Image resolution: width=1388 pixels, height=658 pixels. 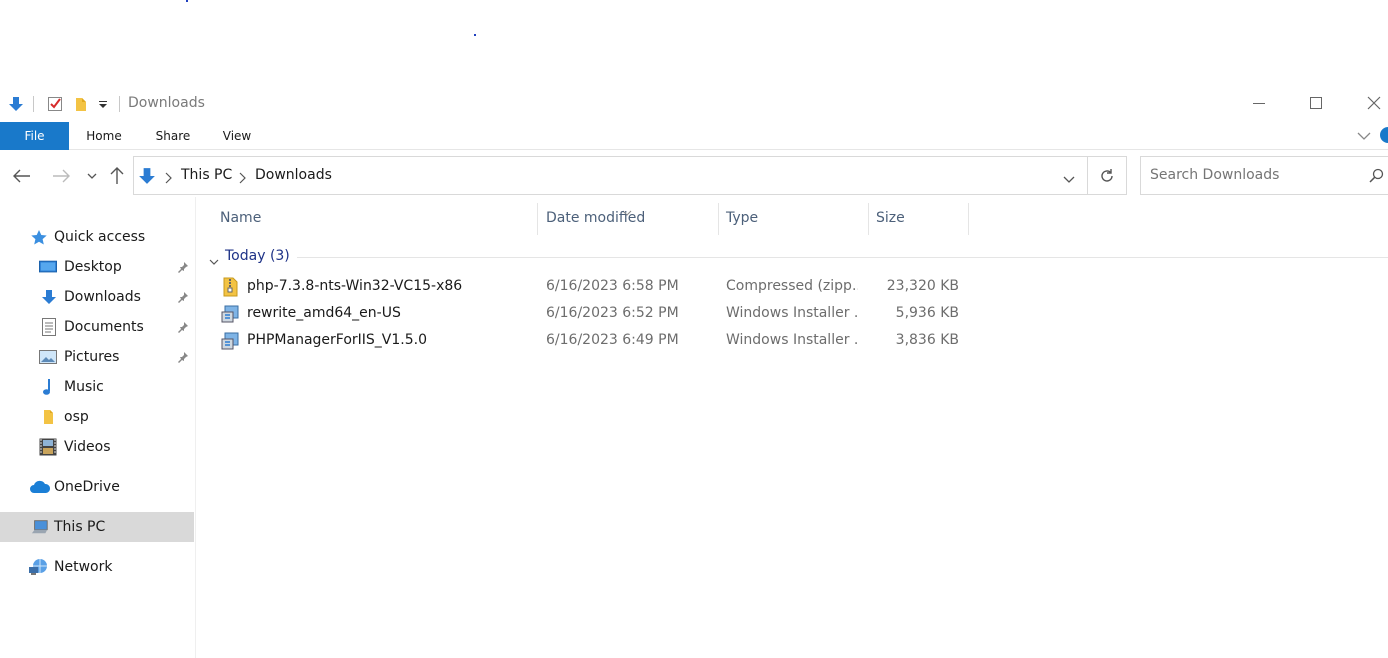 What do you see at coordinates (1366, 103) in the screenshot?
I see `close-button` at bounding box center [1366, 103].